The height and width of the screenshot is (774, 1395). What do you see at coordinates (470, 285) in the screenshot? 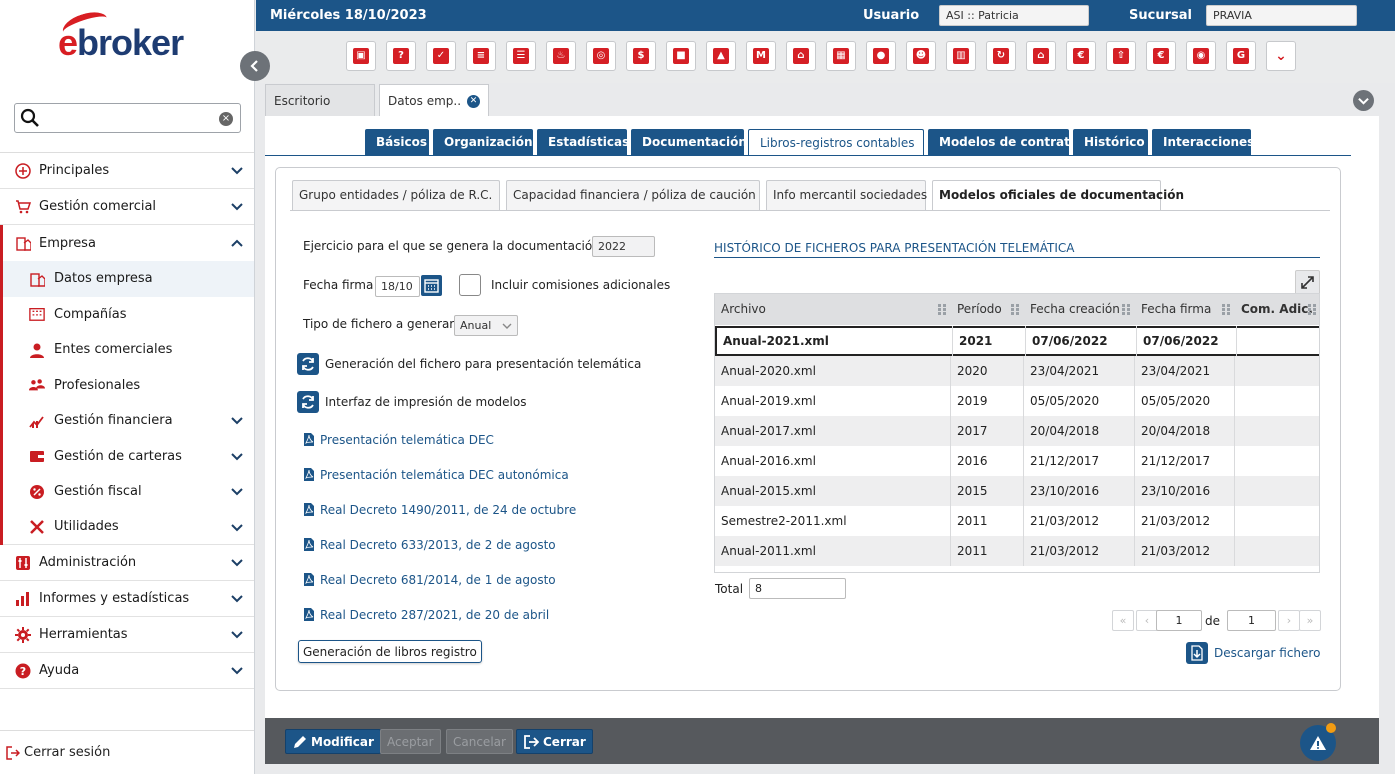
I see `comisiones-checkbox` at bounding box center [470, 285].